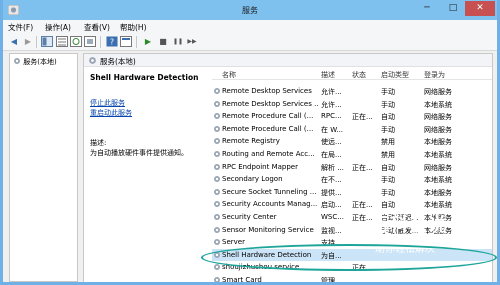  Describe the element at coordinates (352, 154) in the screenshot. I see `table-row: Routing and Remote Acc... 在局... 禁用 本地系统` at that location.